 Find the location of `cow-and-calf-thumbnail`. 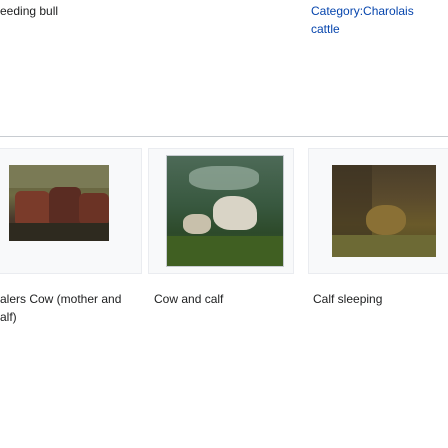

cow-and-calf-thumbnail is located at coordinates (225, 211).